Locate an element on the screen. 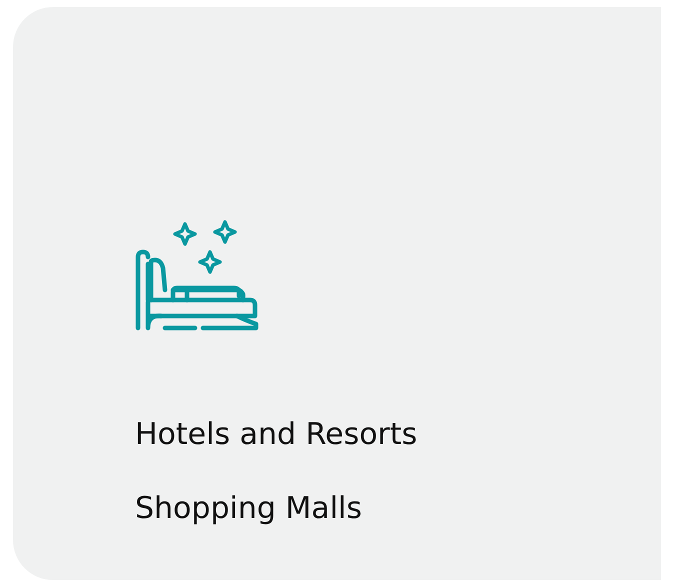 The height and width of the screenshot is (587, 674). bed-icon is located at coordinates (197, 276).